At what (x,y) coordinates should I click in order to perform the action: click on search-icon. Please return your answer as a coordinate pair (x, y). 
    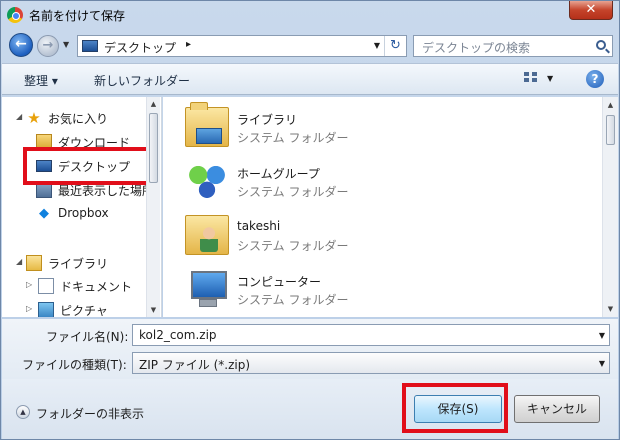
    Looking at the image, I should click on (601, 45).